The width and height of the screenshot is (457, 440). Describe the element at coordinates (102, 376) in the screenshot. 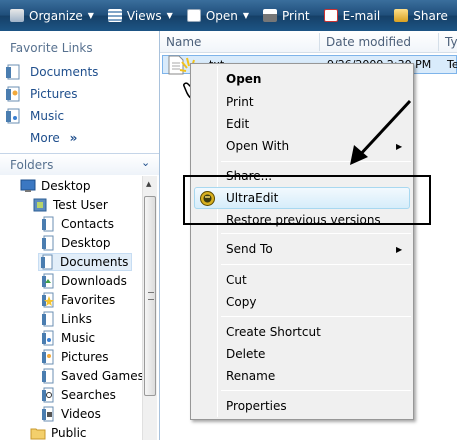

I see `tree-item-label: Saved Games` at that location.